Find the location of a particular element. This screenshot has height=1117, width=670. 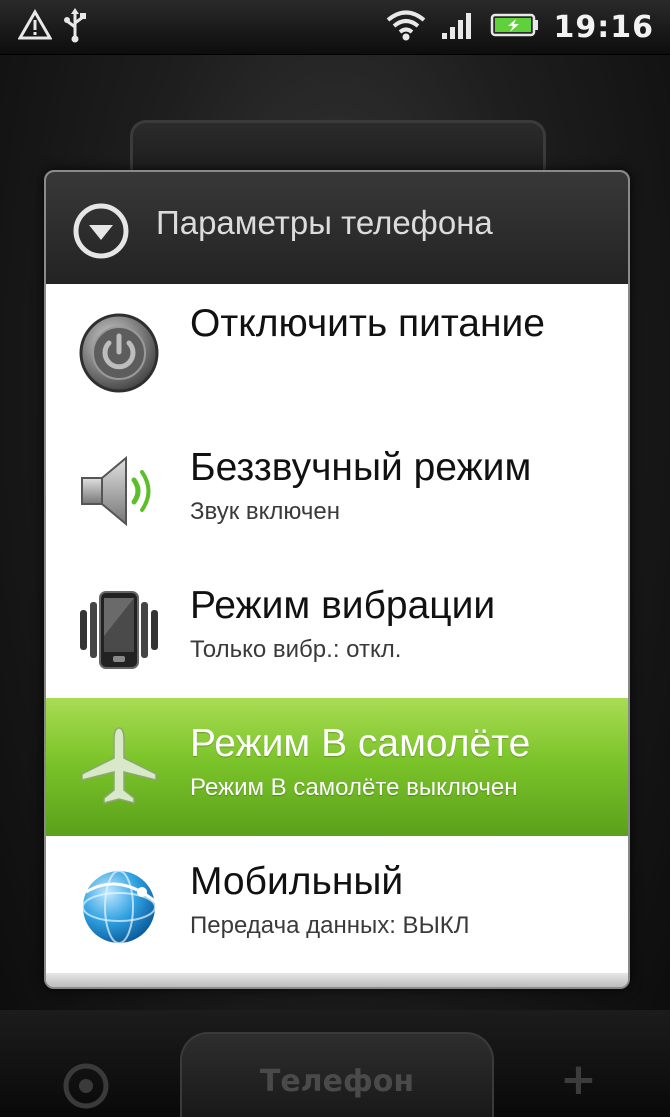

status-bar: 19:16 is located at coordinates (335, 27).